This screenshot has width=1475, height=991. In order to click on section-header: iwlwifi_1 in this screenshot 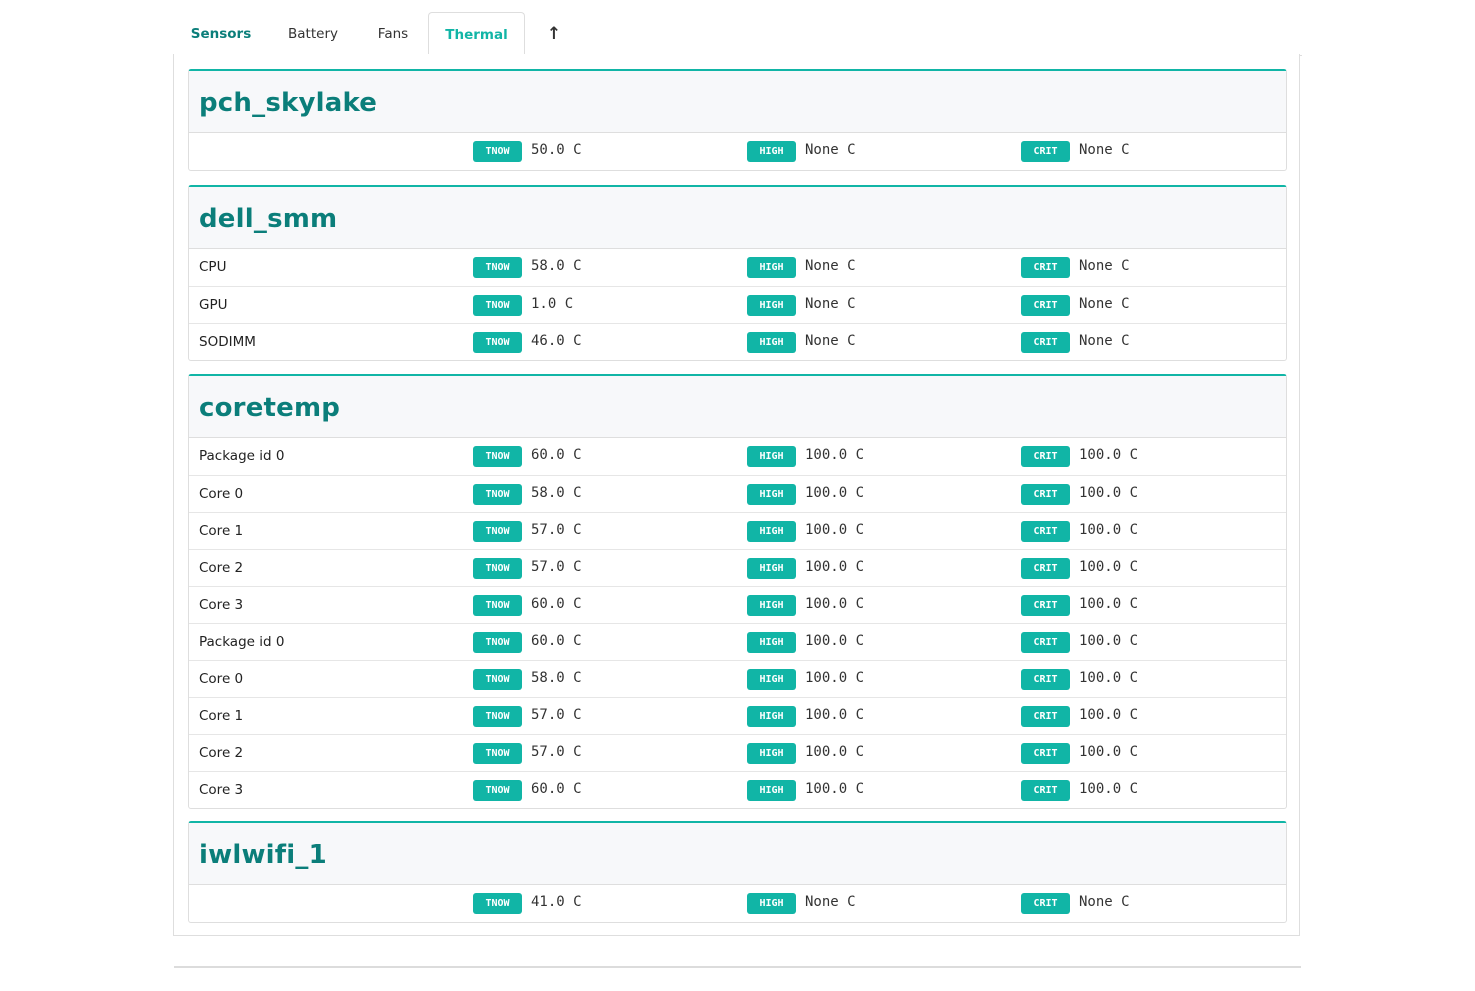, I will do `click(737, 854)`.